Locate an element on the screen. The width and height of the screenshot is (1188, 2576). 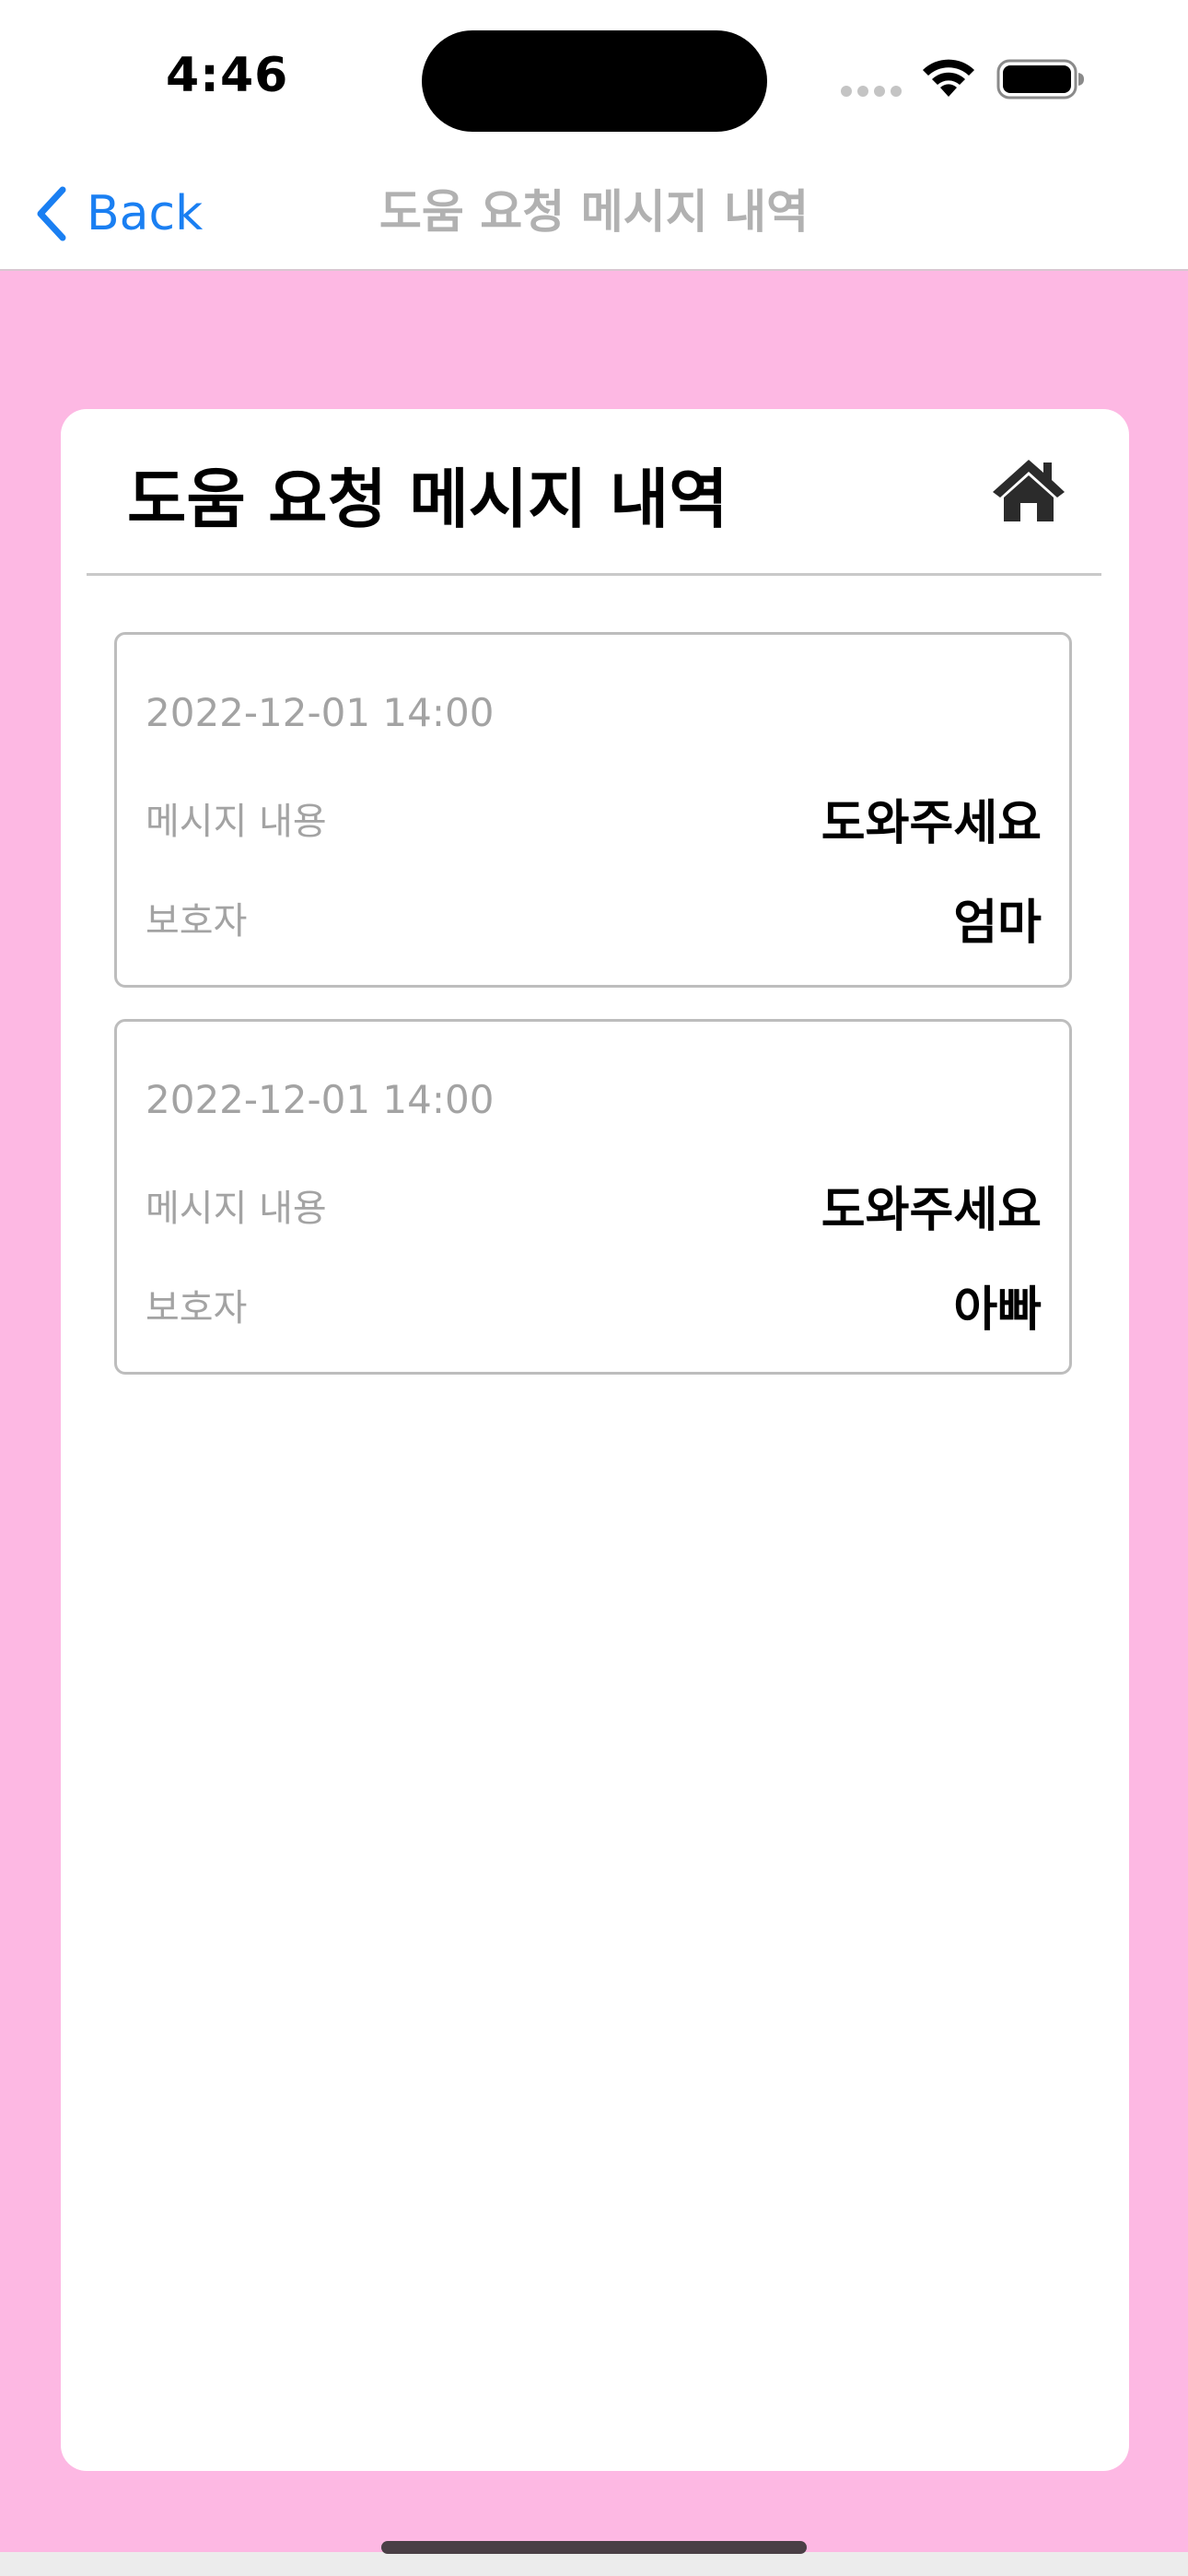
nav-title: 도움 요청 메시지 내역 is located at coordinates (594, 212).